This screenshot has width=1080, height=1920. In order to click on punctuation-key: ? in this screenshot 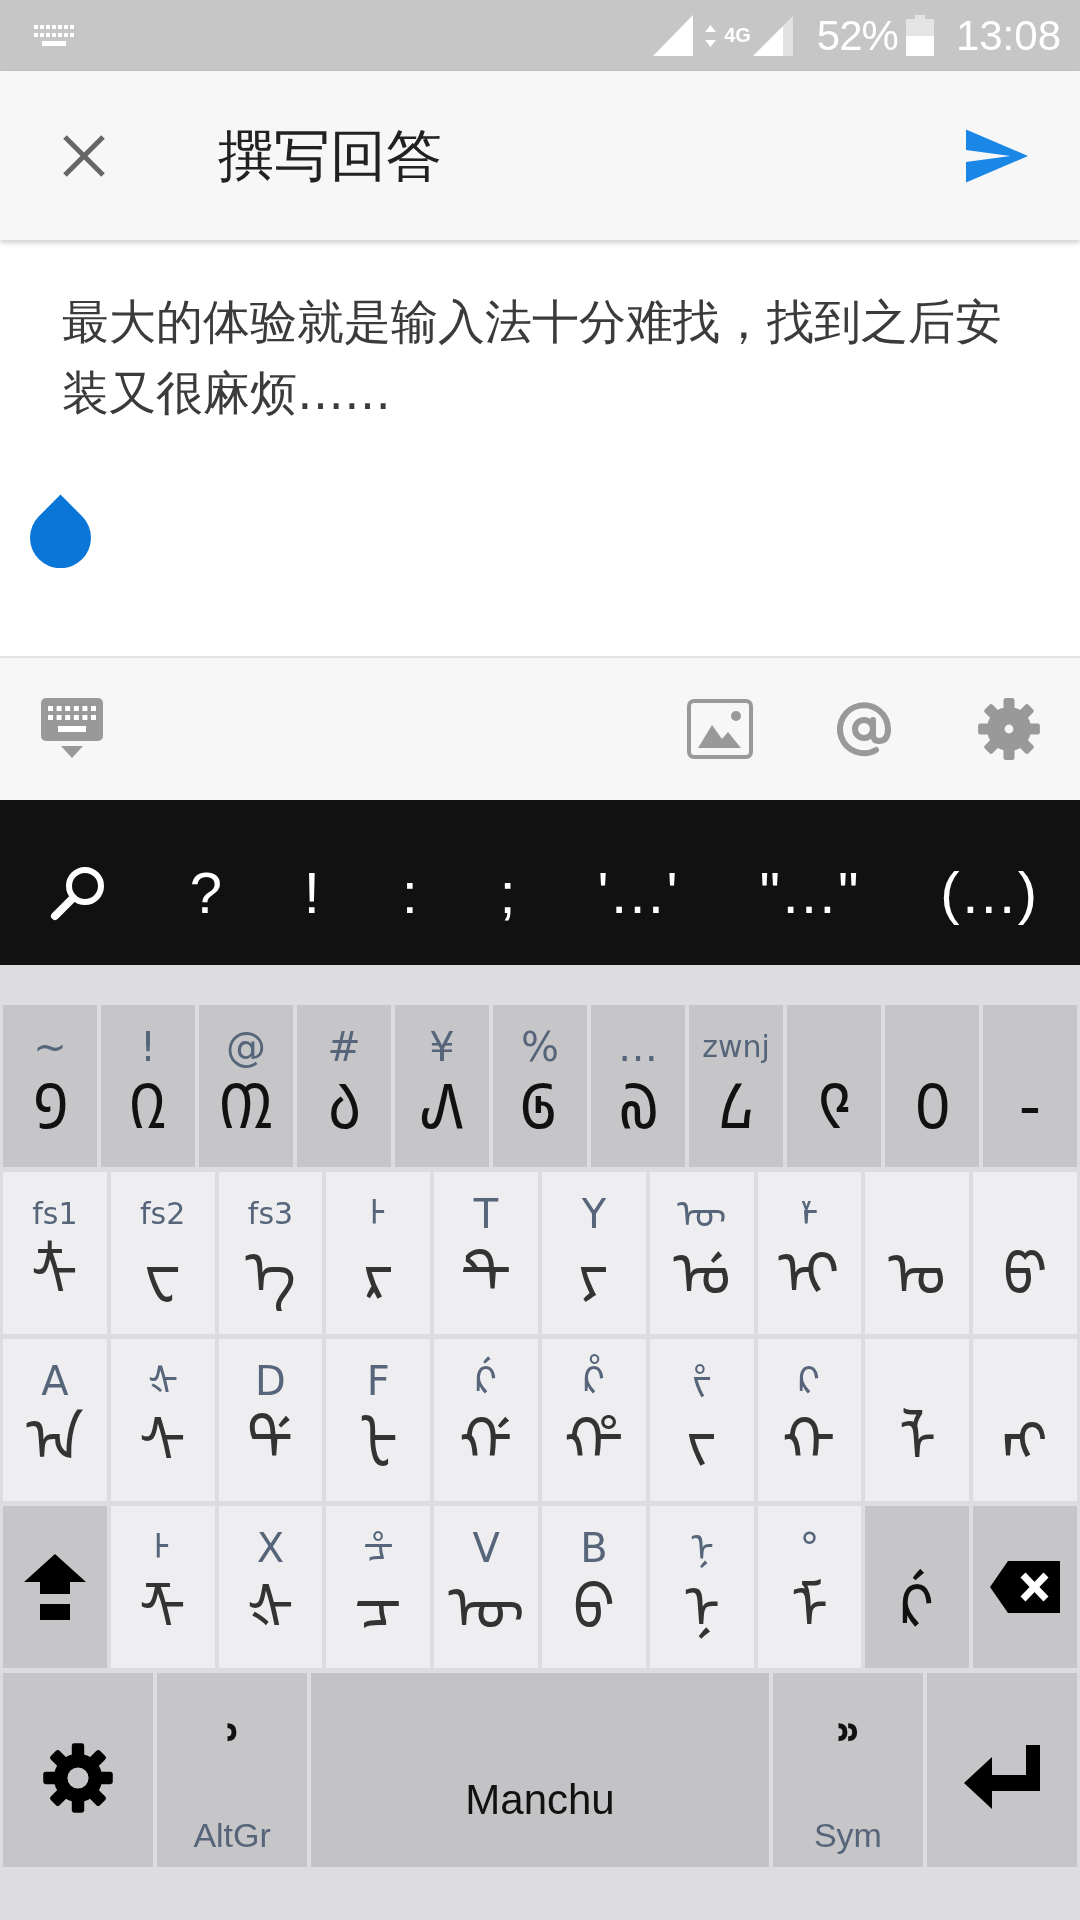, I will do `click(206, 892)`.